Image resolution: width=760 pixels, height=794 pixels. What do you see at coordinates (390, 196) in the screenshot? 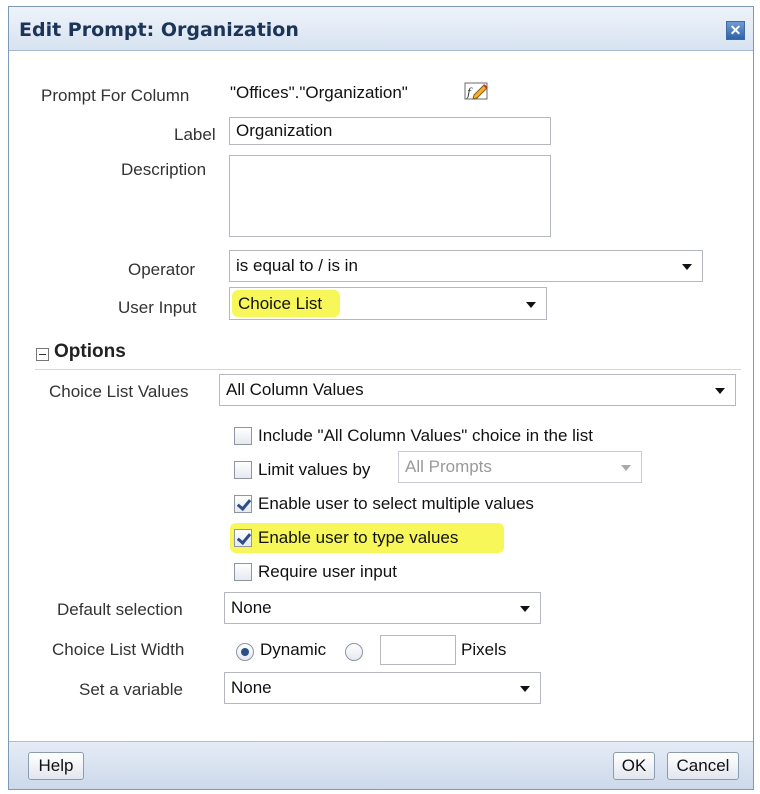
I see `description-textarea` at bounding box center [390, 196].